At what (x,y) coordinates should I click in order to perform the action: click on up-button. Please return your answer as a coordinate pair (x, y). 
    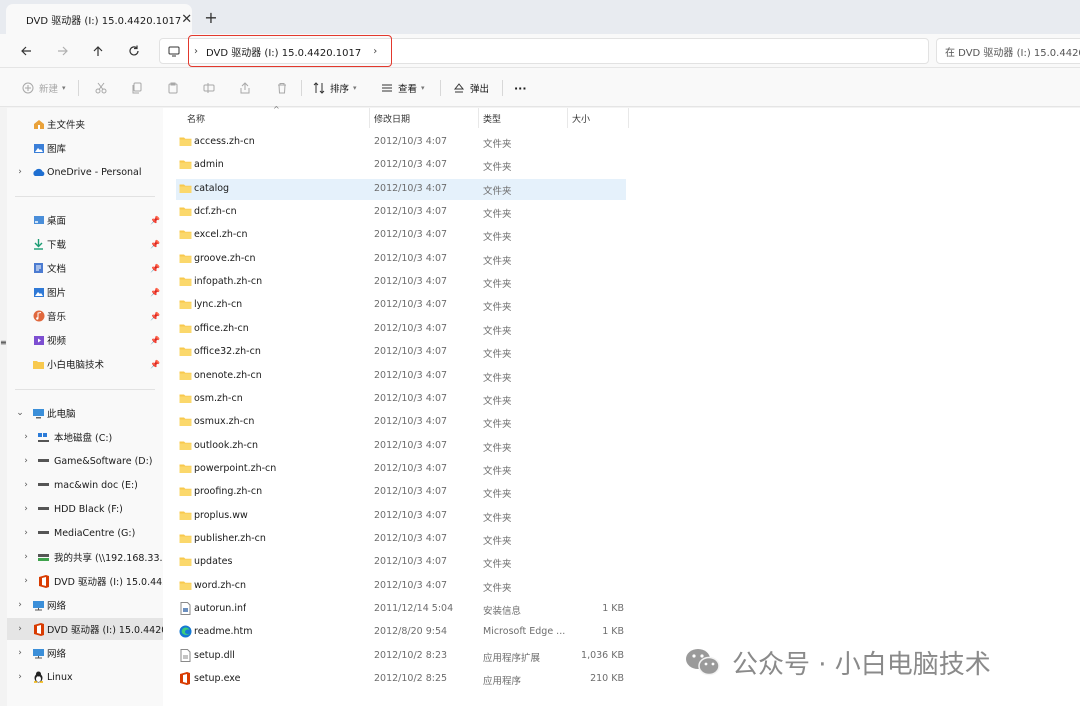
    Looking at the image, I should click on (98, 51).